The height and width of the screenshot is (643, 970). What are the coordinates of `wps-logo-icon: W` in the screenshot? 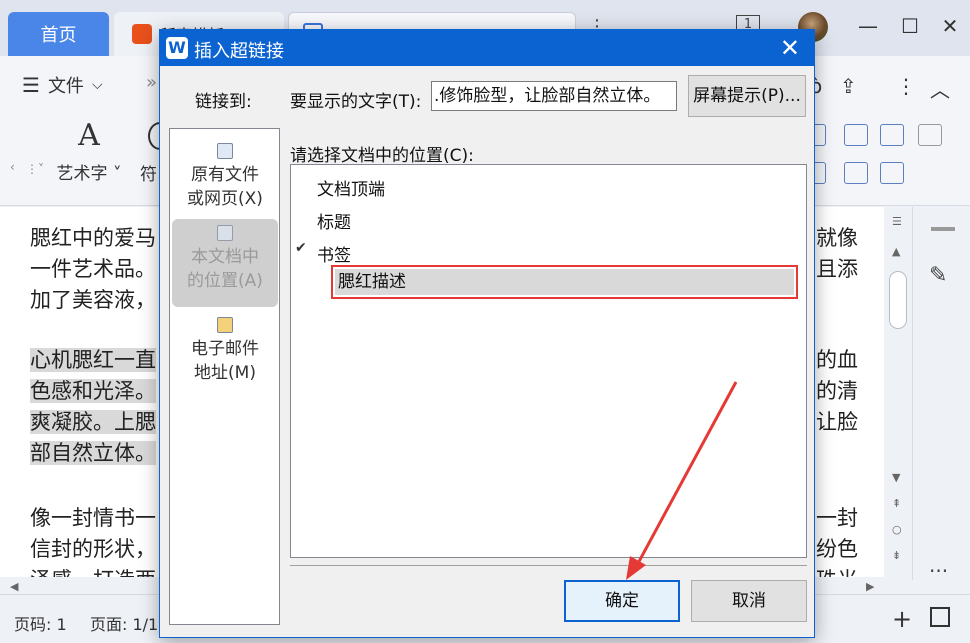 It's located at (177, 48).